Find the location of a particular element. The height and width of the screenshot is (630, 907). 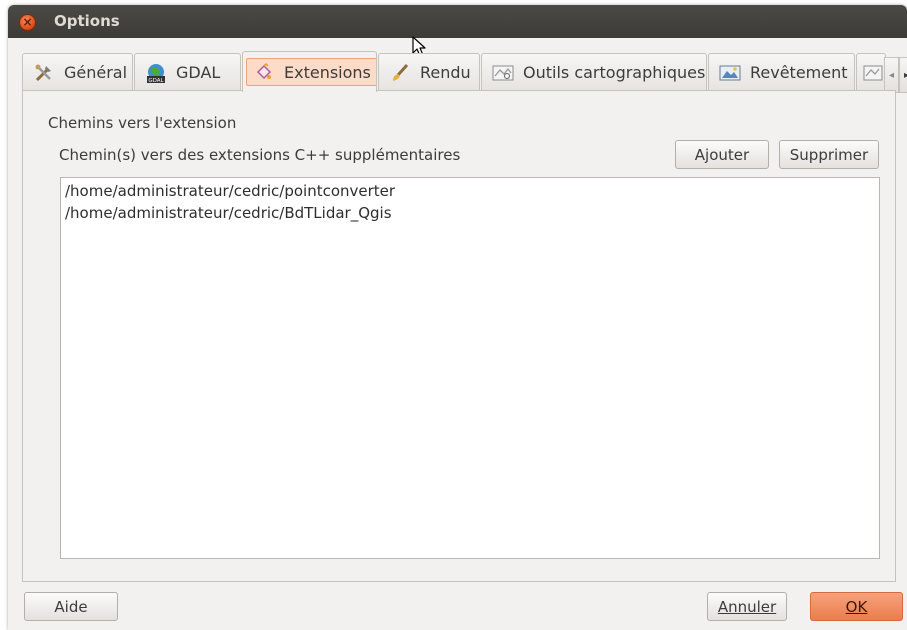

tab-scroll-buttons: ◂ ▸ is located at coordinates (895, 75).